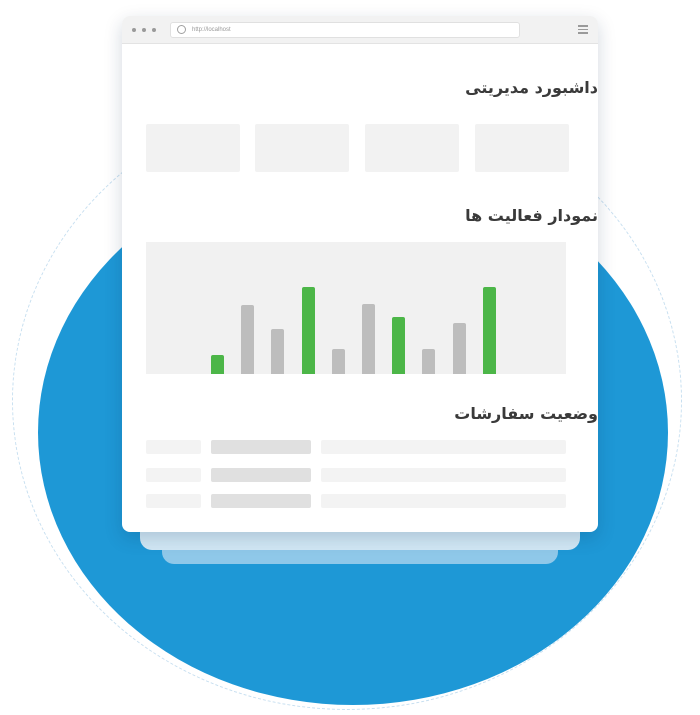 This screenshot has height=715, width=700. Describe the element at coordinates (360, 541) in the screenshot. I see `stacked-card-shadow-front` at that location.